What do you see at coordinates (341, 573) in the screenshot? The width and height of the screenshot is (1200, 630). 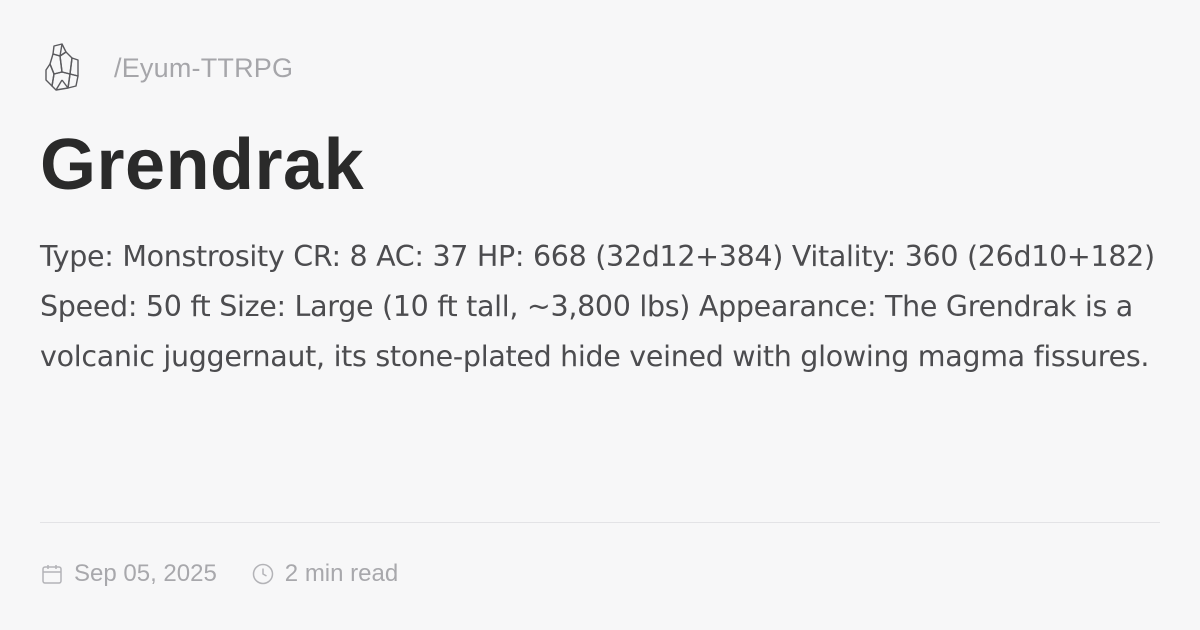 I see `read-time: 2 min read` at bounding box center [341, 573].